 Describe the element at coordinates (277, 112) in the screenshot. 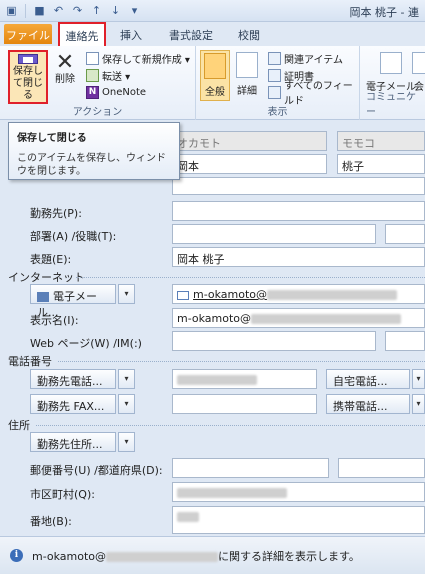

I see `group-view-label: 表示` at that location.